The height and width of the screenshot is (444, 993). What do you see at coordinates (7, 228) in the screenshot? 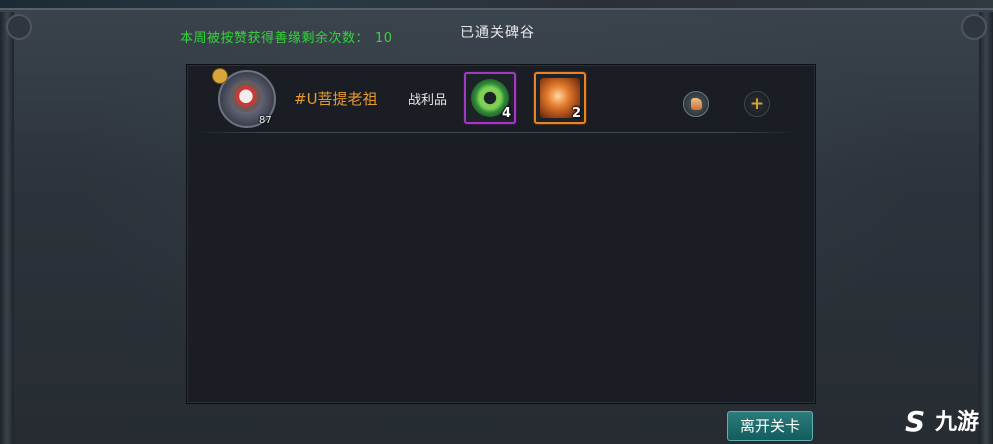
I see `frame-left-edge` at bounding box center [7, 228].